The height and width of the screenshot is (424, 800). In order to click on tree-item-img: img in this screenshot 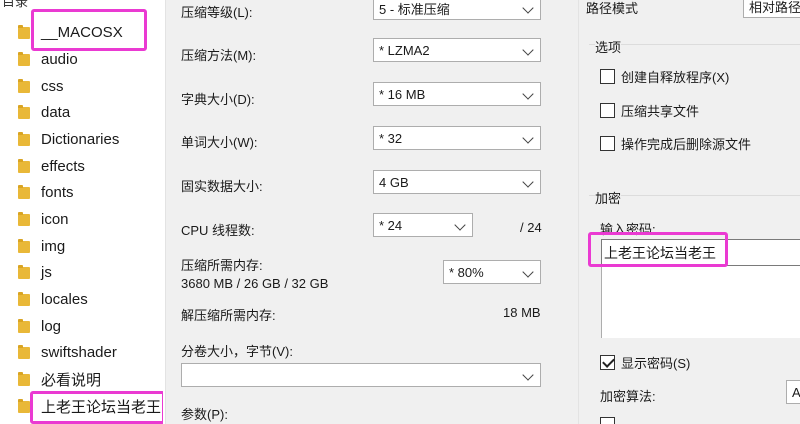, I will do `click(41, 246)`.